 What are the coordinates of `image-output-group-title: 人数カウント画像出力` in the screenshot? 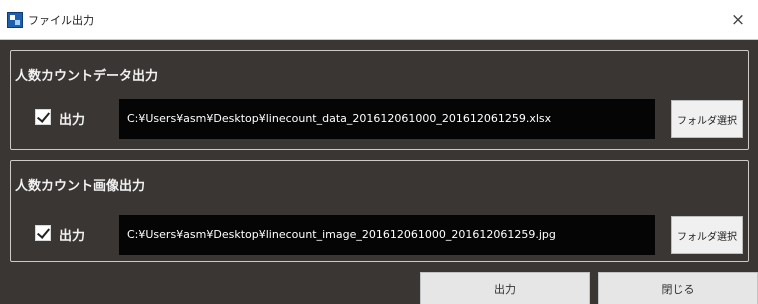 It's located at (80, 186).